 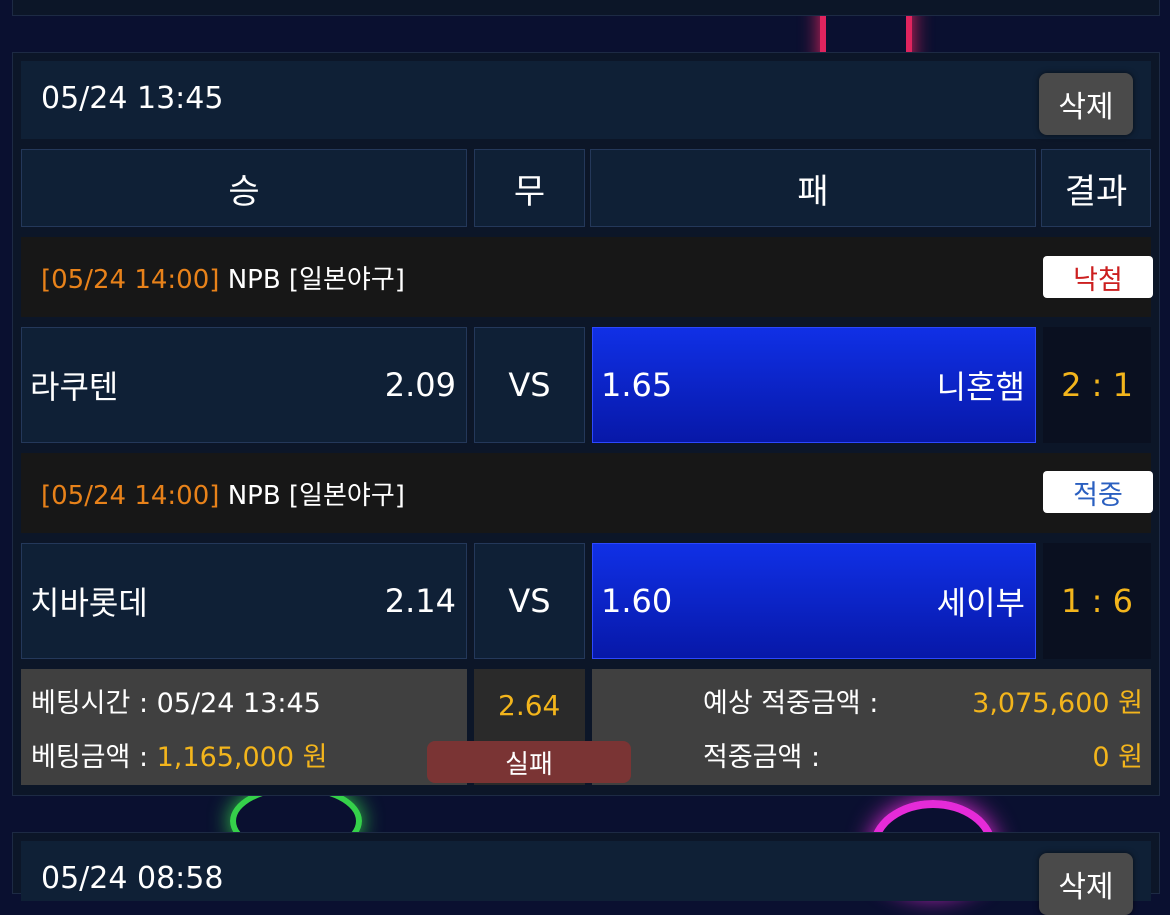 I want to click on column-header-loss: 패, so click(x=813, y=188).